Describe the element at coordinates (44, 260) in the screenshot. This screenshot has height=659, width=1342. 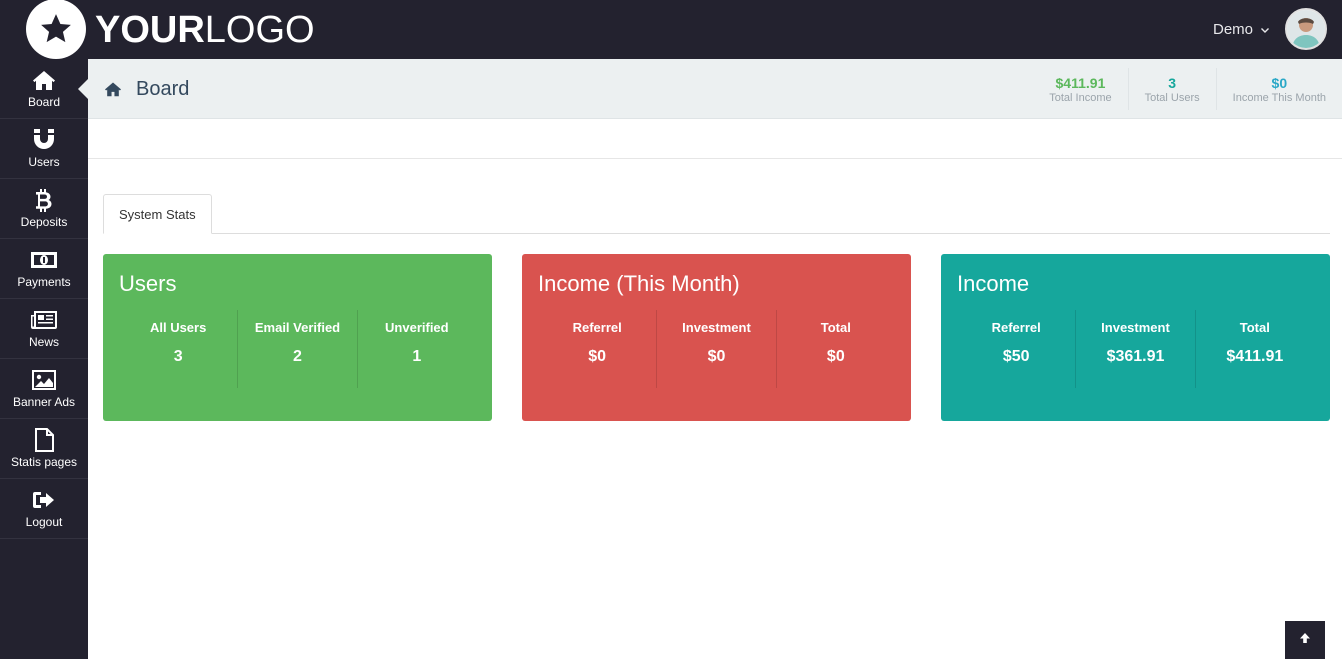
I see `money-icon` at that location.